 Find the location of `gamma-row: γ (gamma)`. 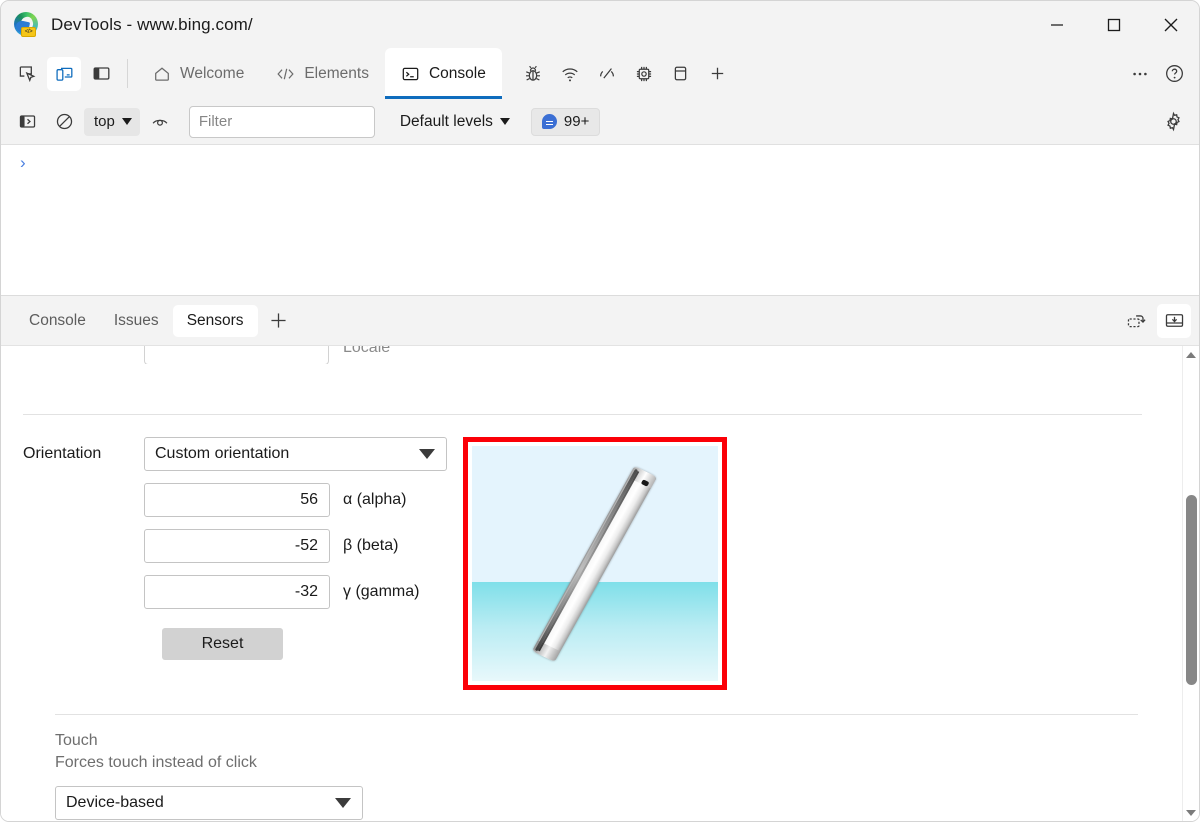

gamma-row: γ (gamma) is located at coordinates (238, 592).